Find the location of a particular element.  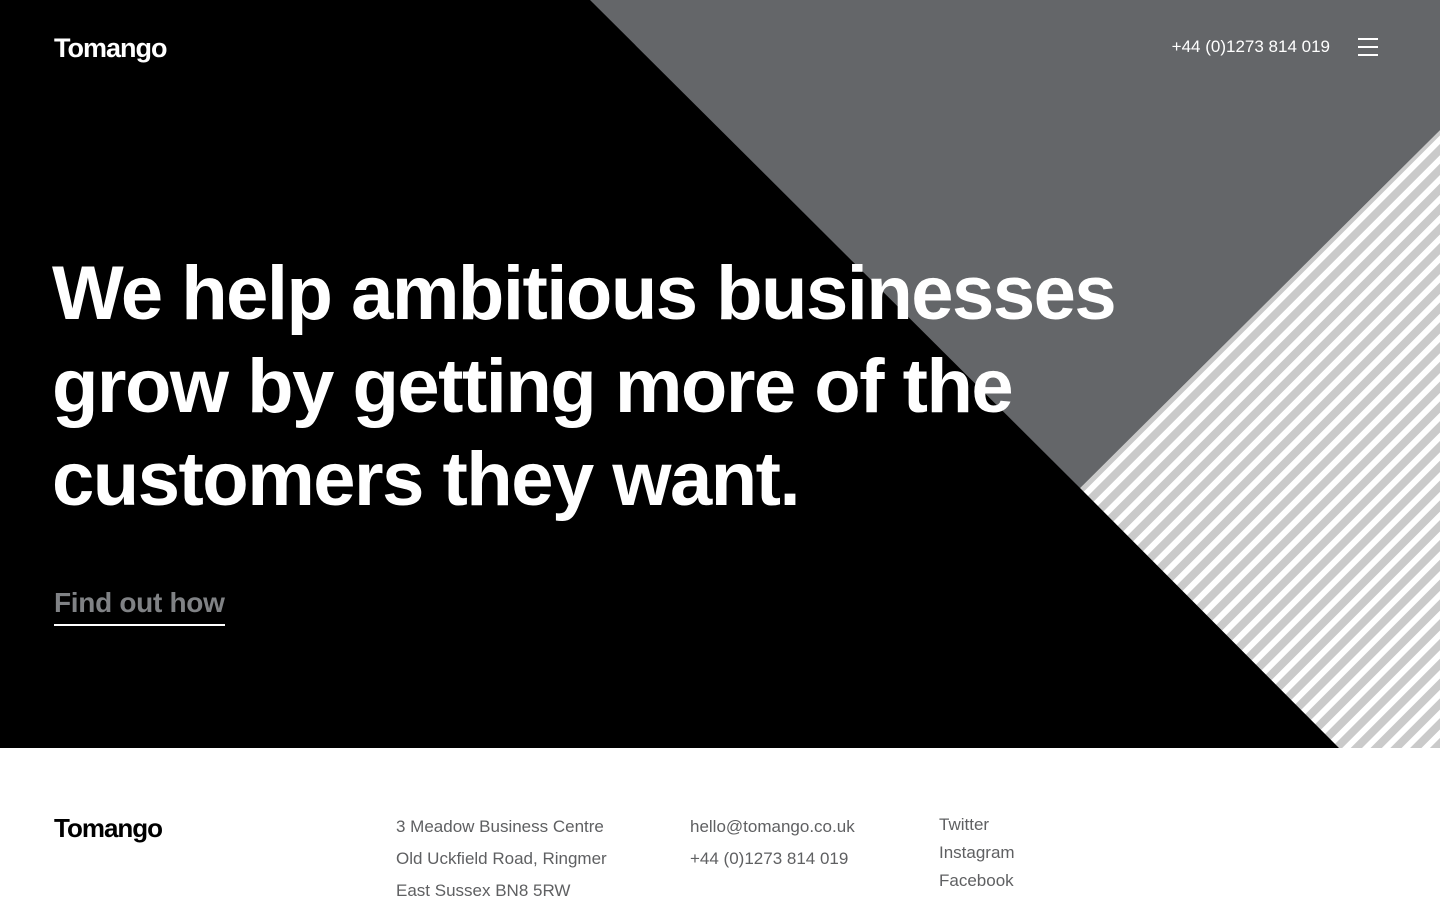

footer-contact: hello@tomango.co.uk +44 (0)1273 814 019 is located at coordinates (772, 843).